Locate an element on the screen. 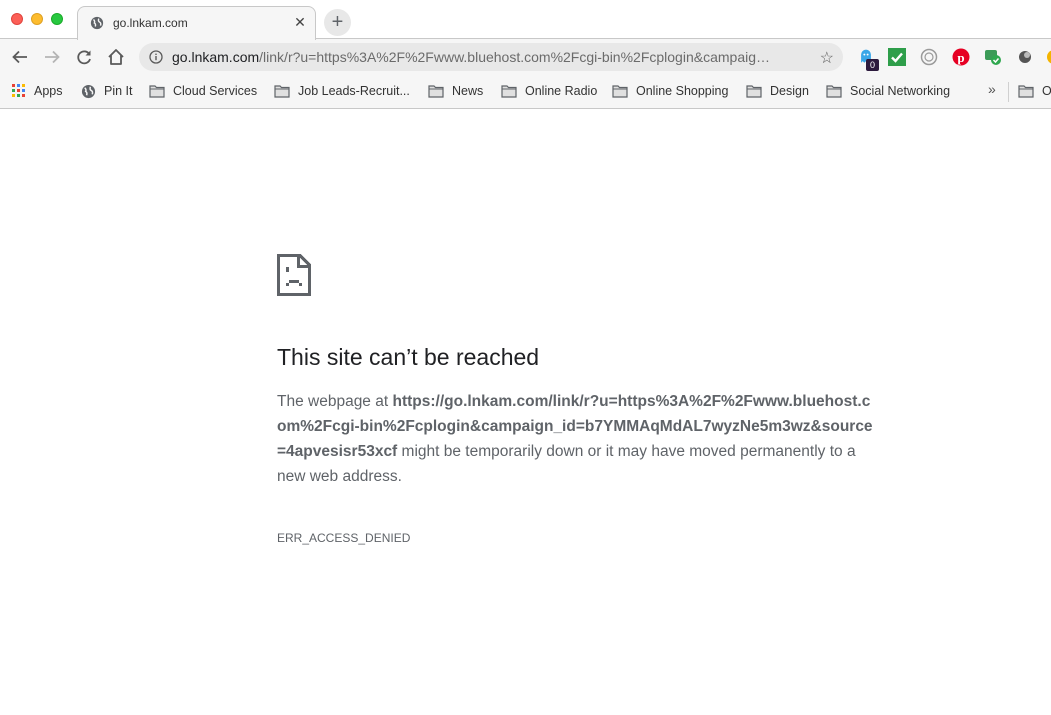 This screenshot has width=1051, height=715. bookmark-folder-online-shopping: Online Shopping is located at coordinates (670, 91).